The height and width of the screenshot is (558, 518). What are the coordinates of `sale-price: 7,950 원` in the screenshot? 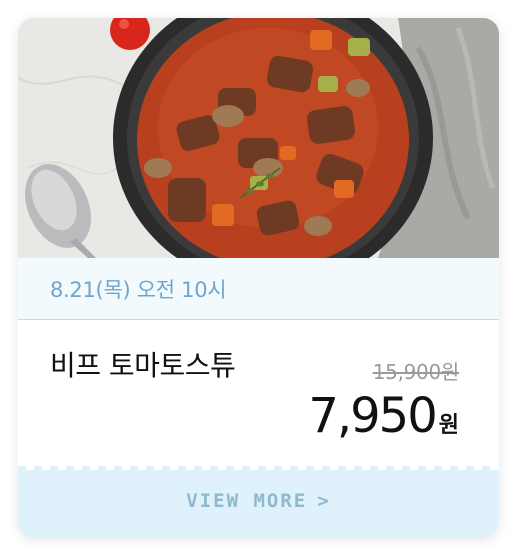 It's located at (383, 416).